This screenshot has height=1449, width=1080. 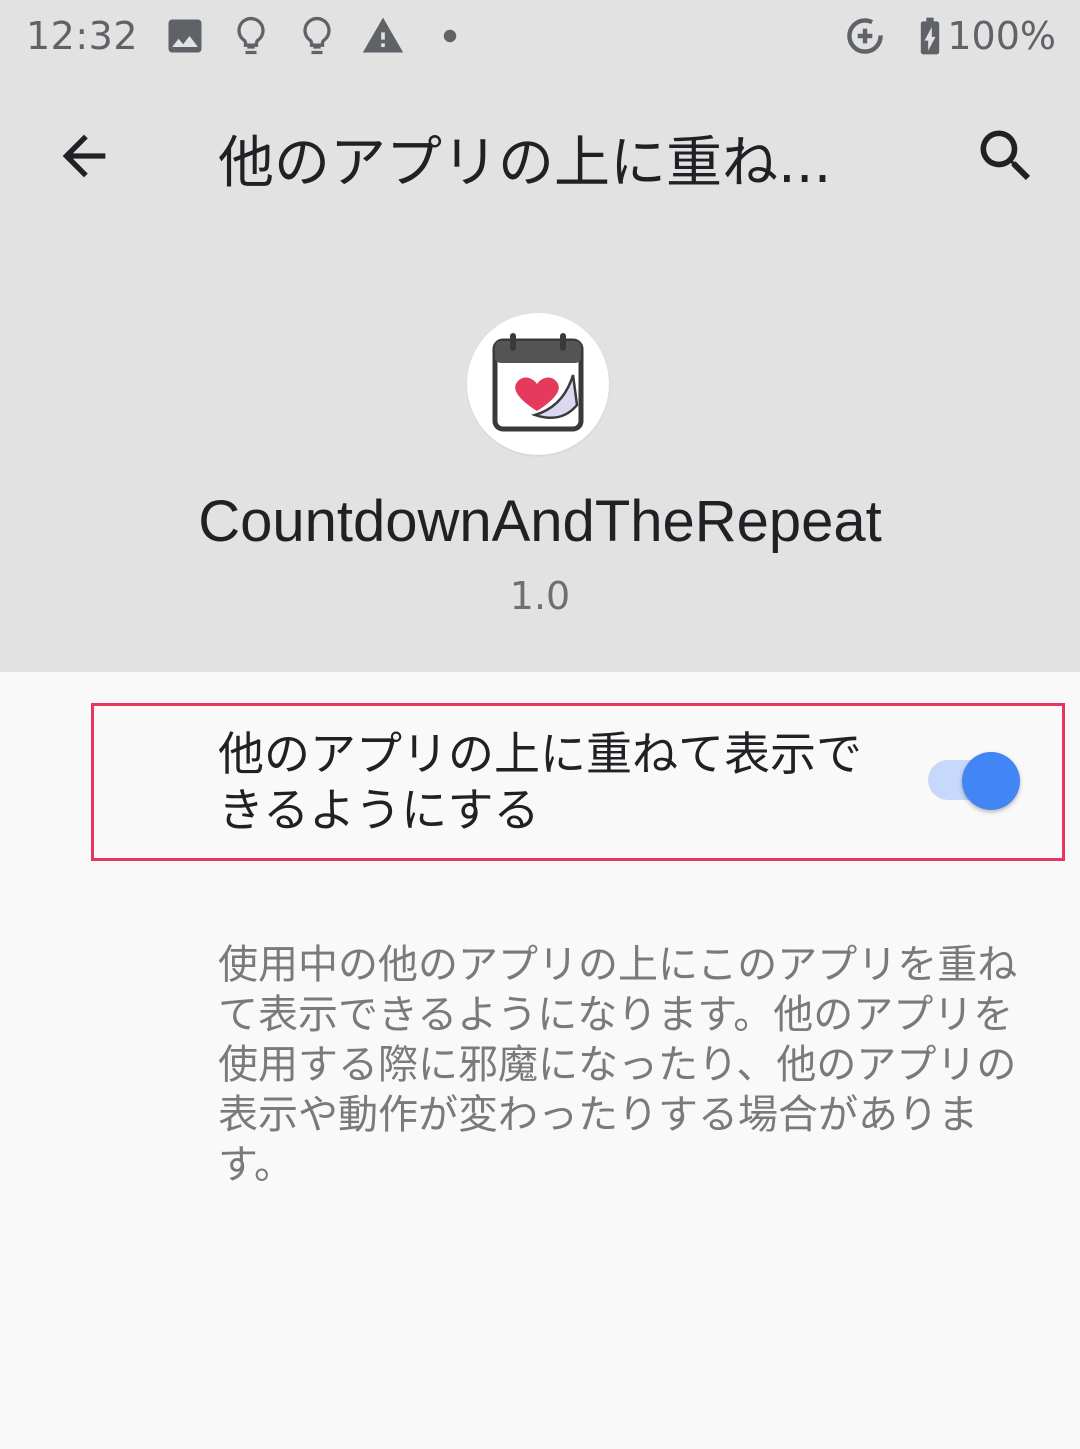 I want to click on calendar-heart-icon, so click(x=538, y=382).